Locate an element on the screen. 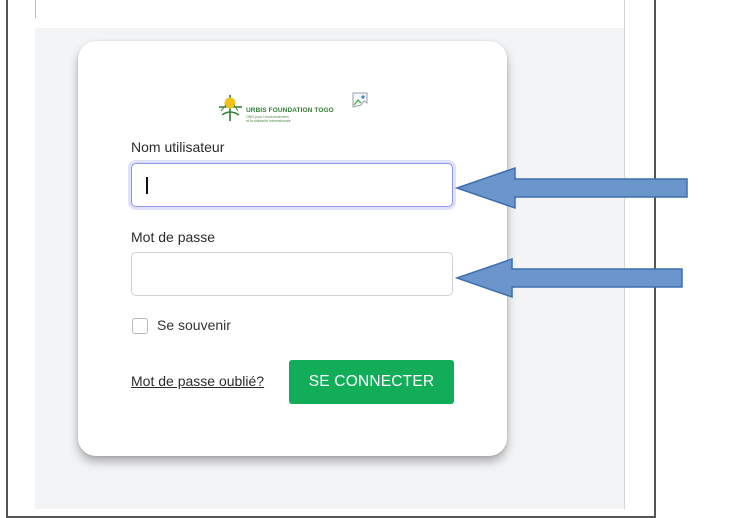  forgot-password-link: Mot de passe oublié? is located at coordinates (197, 381).